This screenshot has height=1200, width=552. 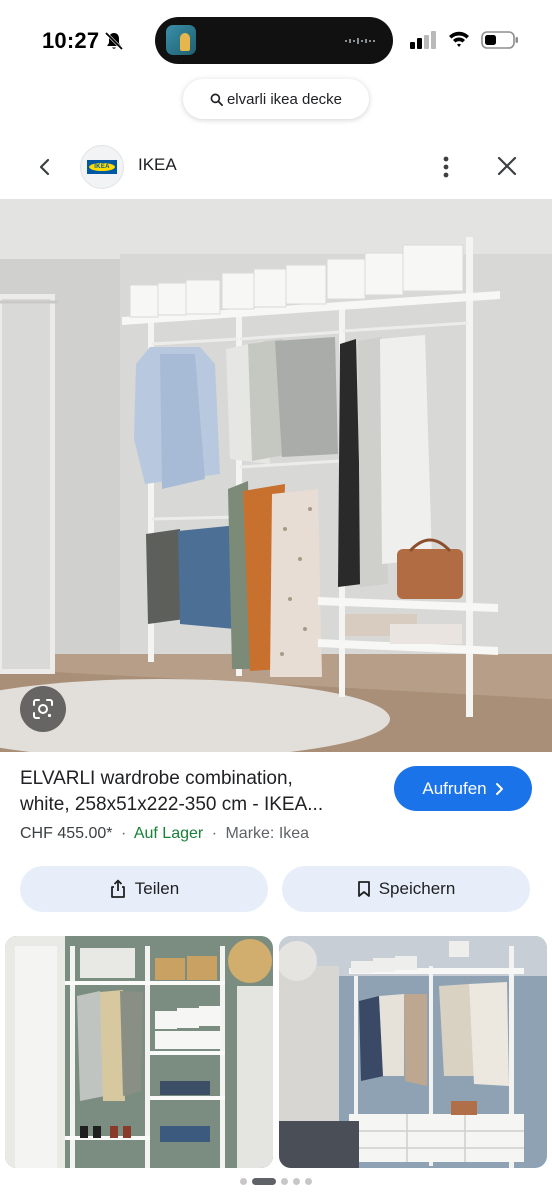 I want to click on carousel-pager, so click(x=276, y=1181).